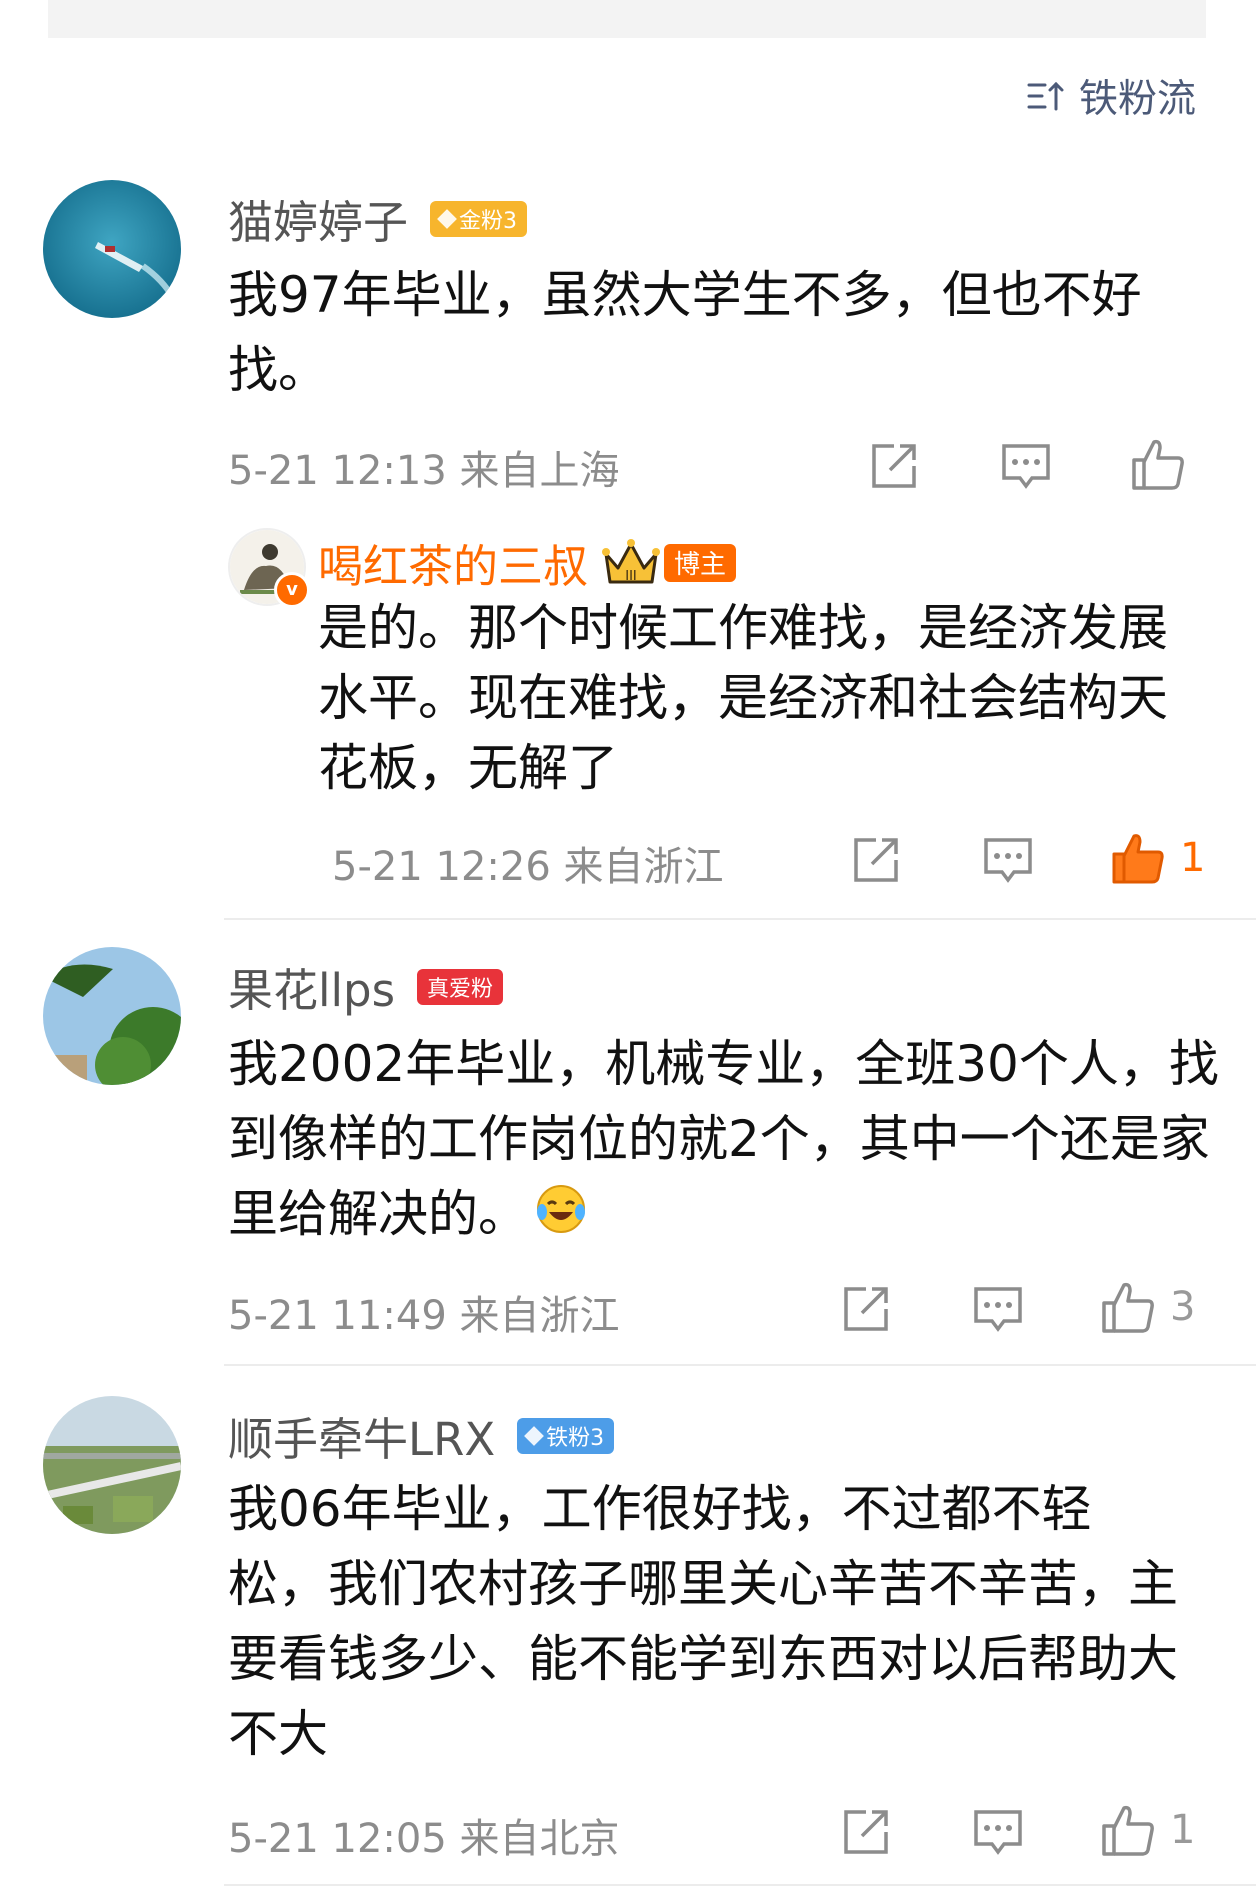 The width and height of the screenshot is (1256, 1894). What do you see at coordinates (1138, 858) in the screenshot?
I see `like-icon-active` at bounding box center [1138, 858].